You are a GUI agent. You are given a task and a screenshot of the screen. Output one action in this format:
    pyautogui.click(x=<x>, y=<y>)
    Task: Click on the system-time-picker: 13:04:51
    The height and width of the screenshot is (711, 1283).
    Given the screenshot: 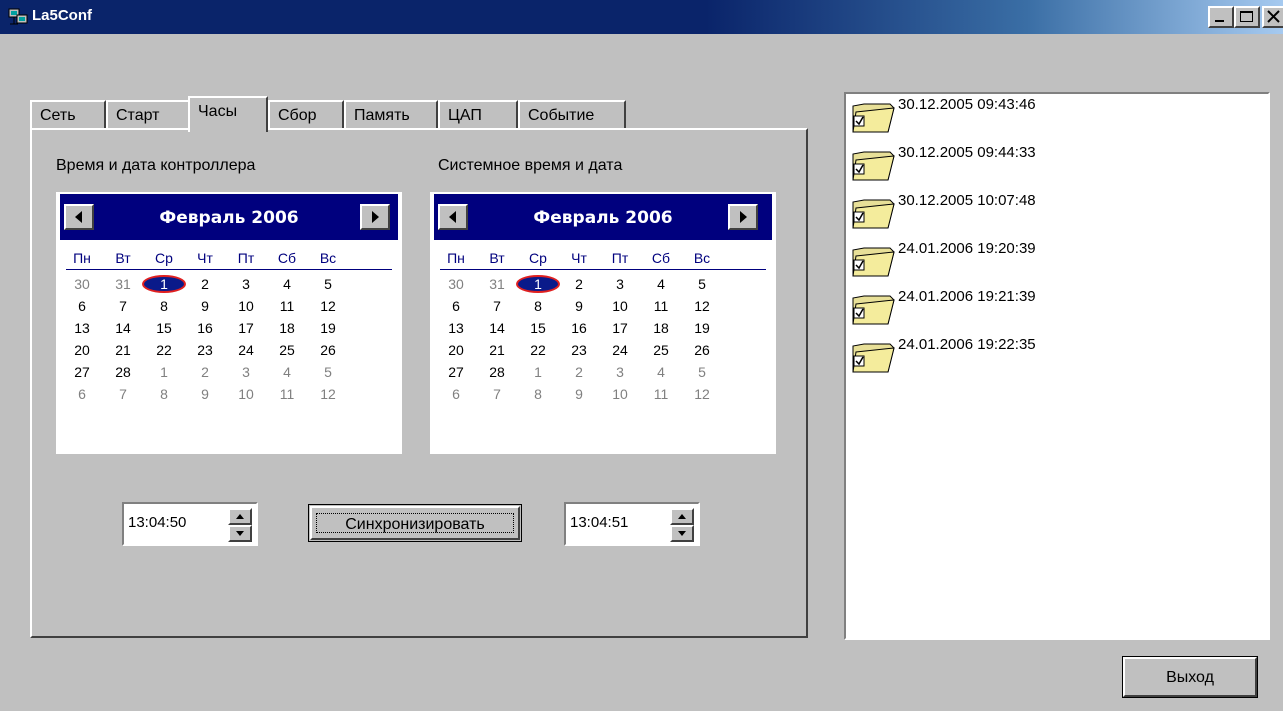 What is the action you would take?
    pyautogui.click(x=632, y=524)
    